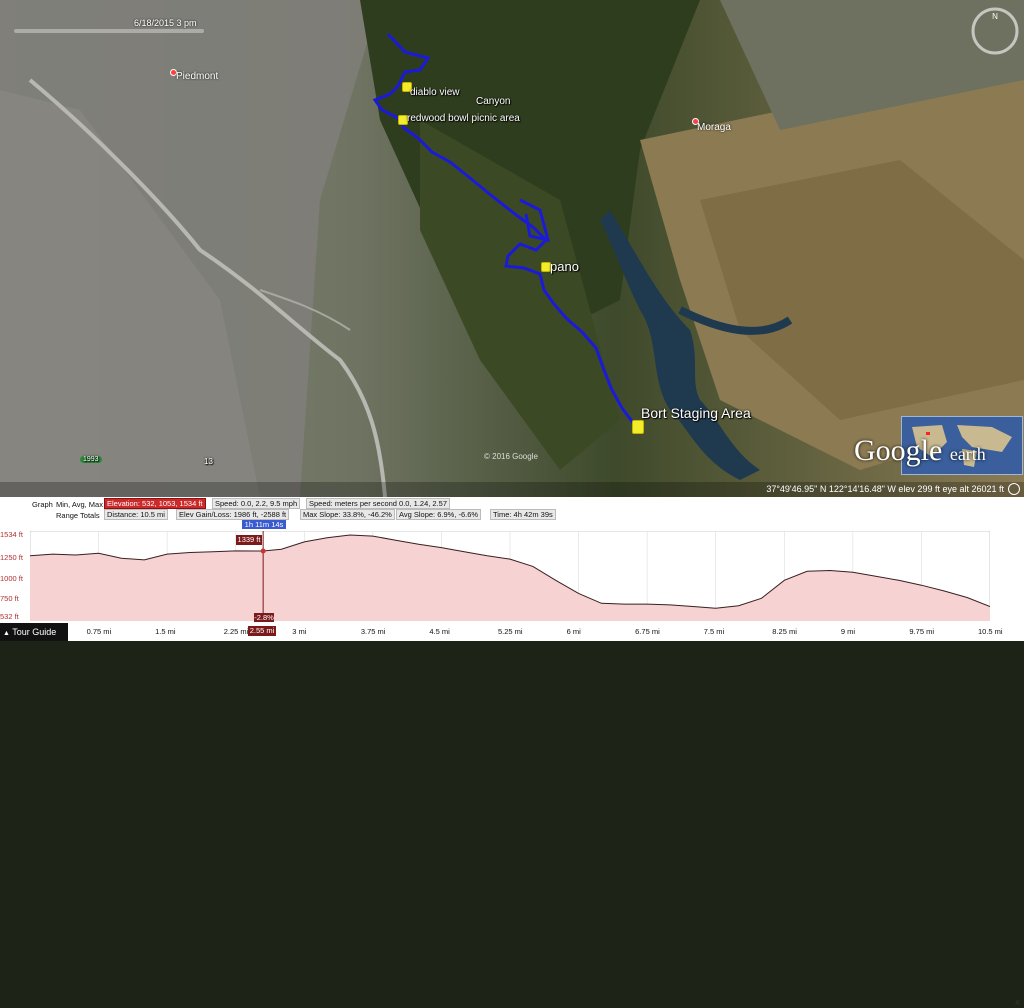 The image size is (1024, 1008). Describe the element at coordinates (638, 427) in the screenshot. I see `pushpin-icon` at that location.